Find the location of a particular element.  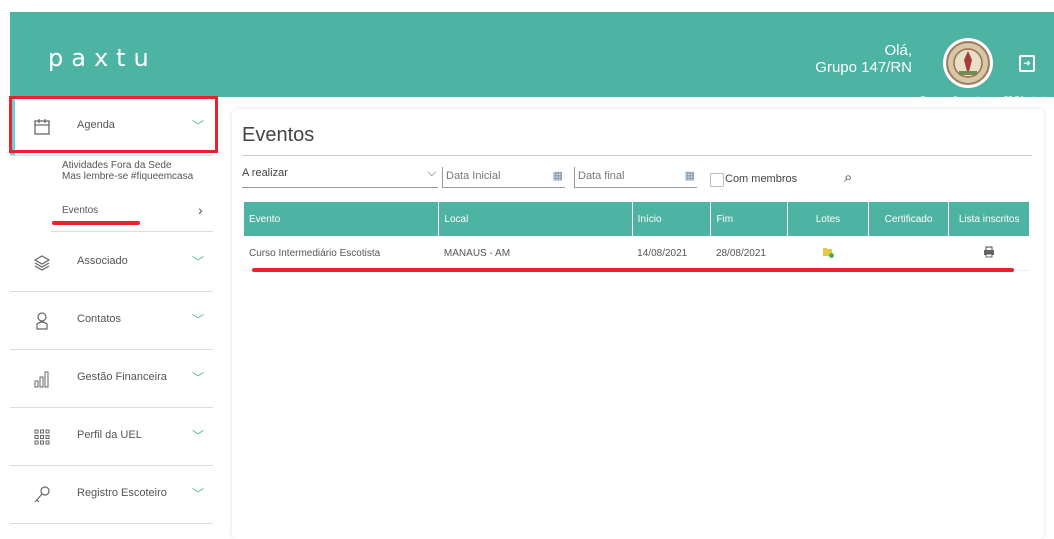

sidebar-item-contatos: Contatos ﹀ is located at coordinates (111, 320).